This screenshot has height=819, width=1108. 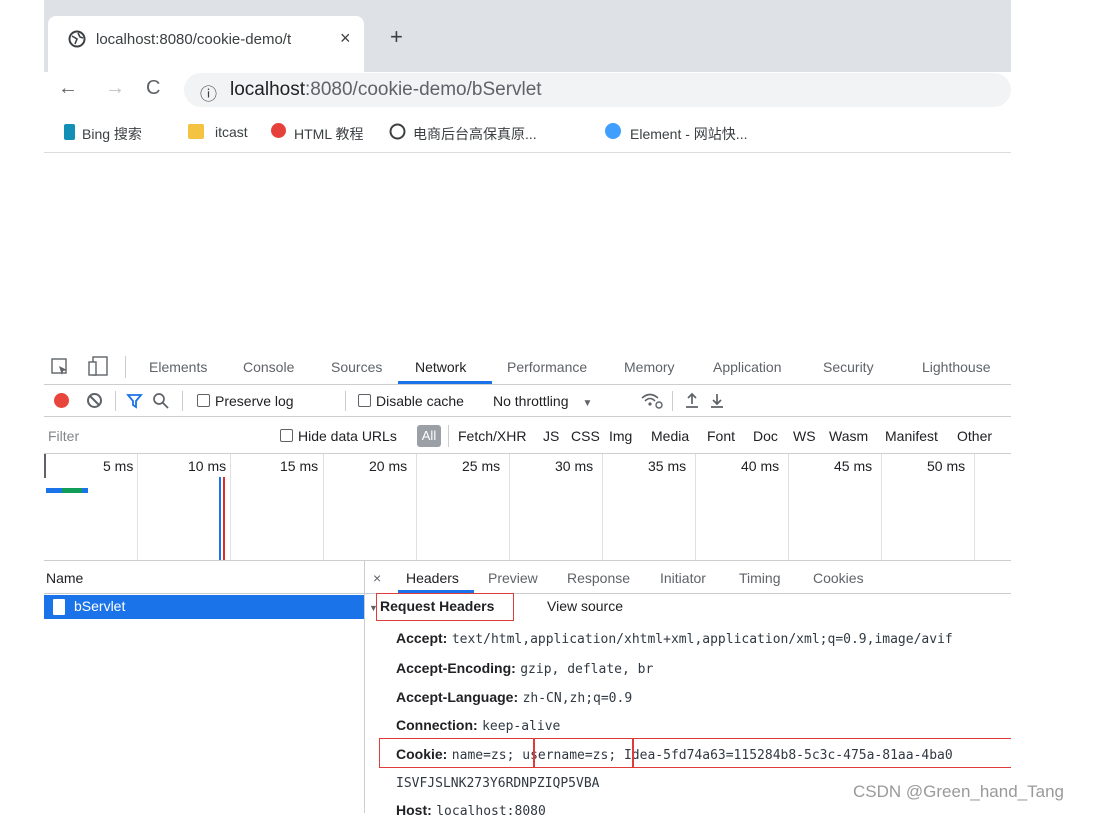 I want to click on domcontentloaded-line, so click(x=220, y=518).